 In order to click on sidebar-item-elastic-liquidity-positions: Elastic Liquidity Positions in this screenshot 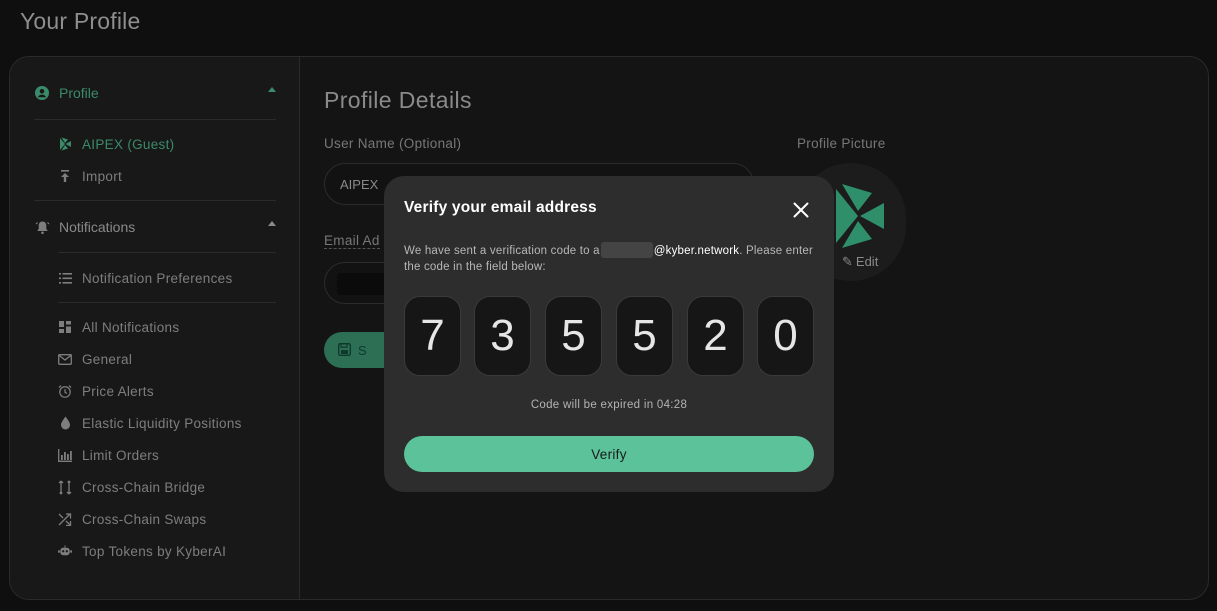, I will do `click(150, 423)`.